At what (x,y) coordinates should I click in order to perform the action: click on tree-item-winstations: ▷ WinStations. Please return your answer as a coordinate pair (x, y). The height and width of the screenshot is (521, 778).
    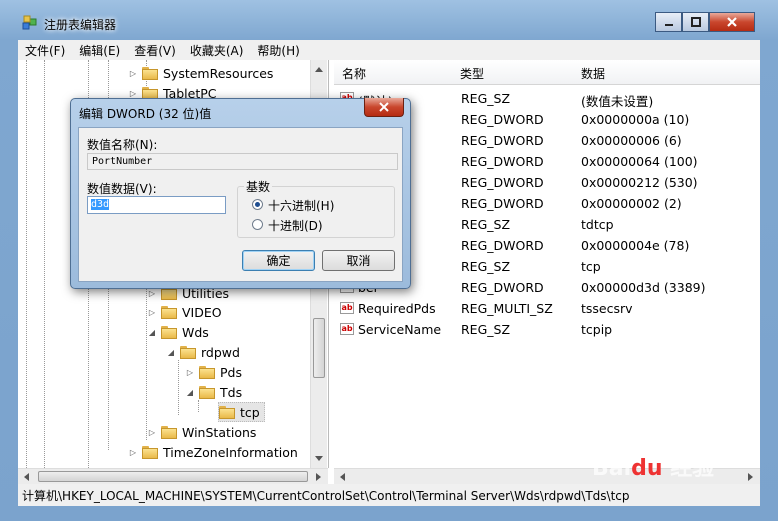
    Looking at the image, I should click on (202, 432).